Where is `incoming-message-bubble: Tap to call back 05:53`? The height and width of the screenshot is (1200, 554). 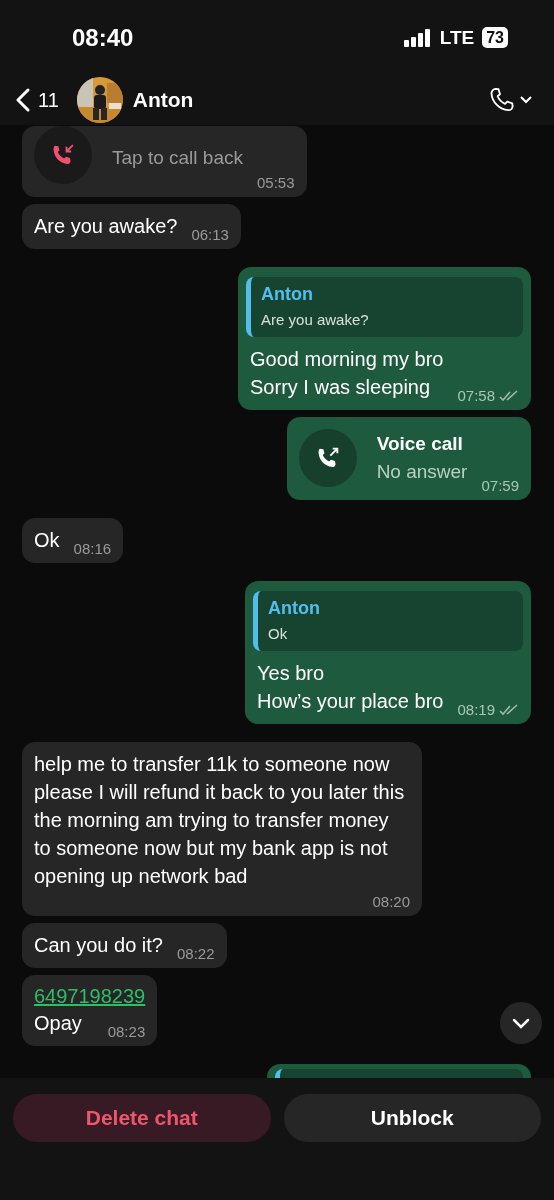
incoming-message-bubble: Tap to call back 05:53 is located at coordinates (164, 161).